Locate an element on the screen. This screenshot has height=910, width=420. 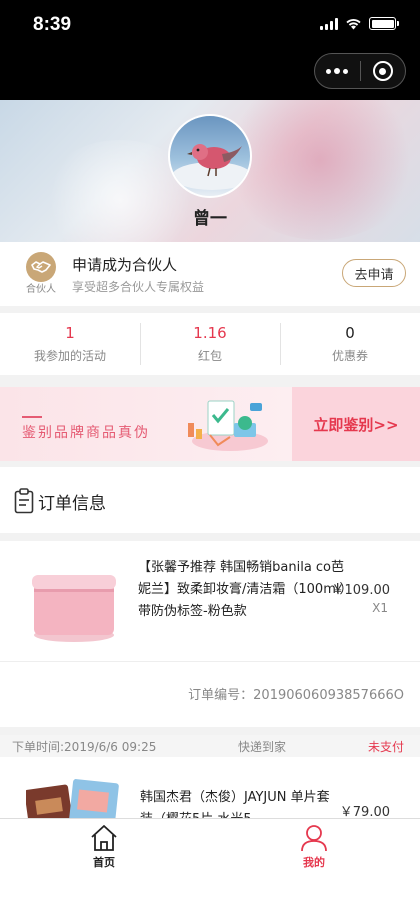
product-quantity: X1 is located at coordinates (380, 608).